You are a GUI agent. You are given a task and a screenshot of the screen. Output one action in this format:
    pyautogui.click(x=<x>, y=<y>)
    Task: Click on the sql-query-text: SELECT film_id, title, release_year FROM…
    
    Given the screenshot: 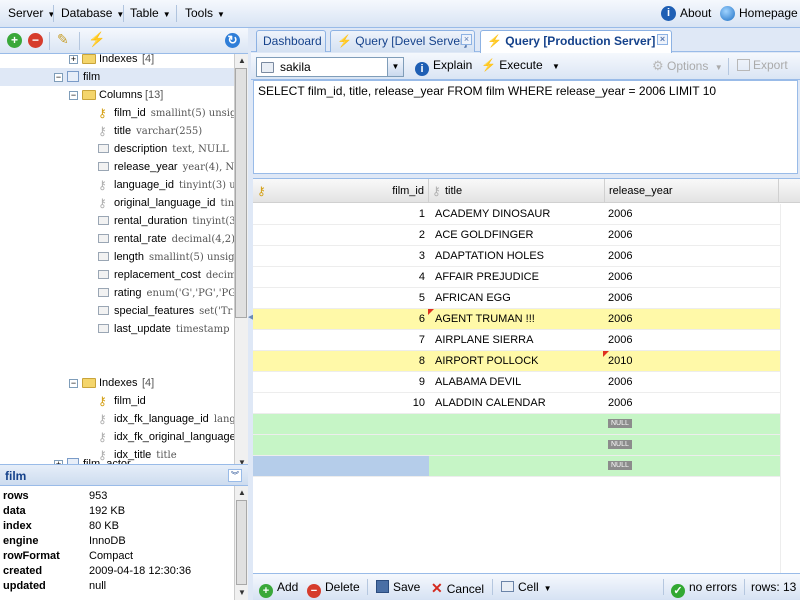 What is the action you would take?
    pyautogui.click(x=487, y=91)
    